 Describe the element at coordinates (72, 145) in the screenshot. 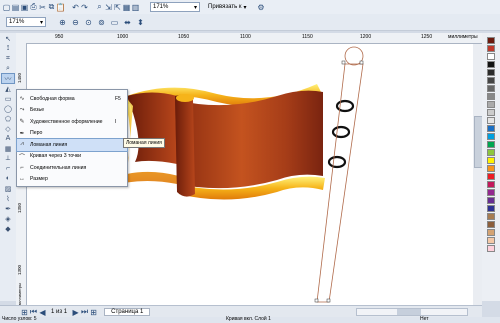

I see `flyout-item-polyline: ⩘ Ломаная линия` at that location.